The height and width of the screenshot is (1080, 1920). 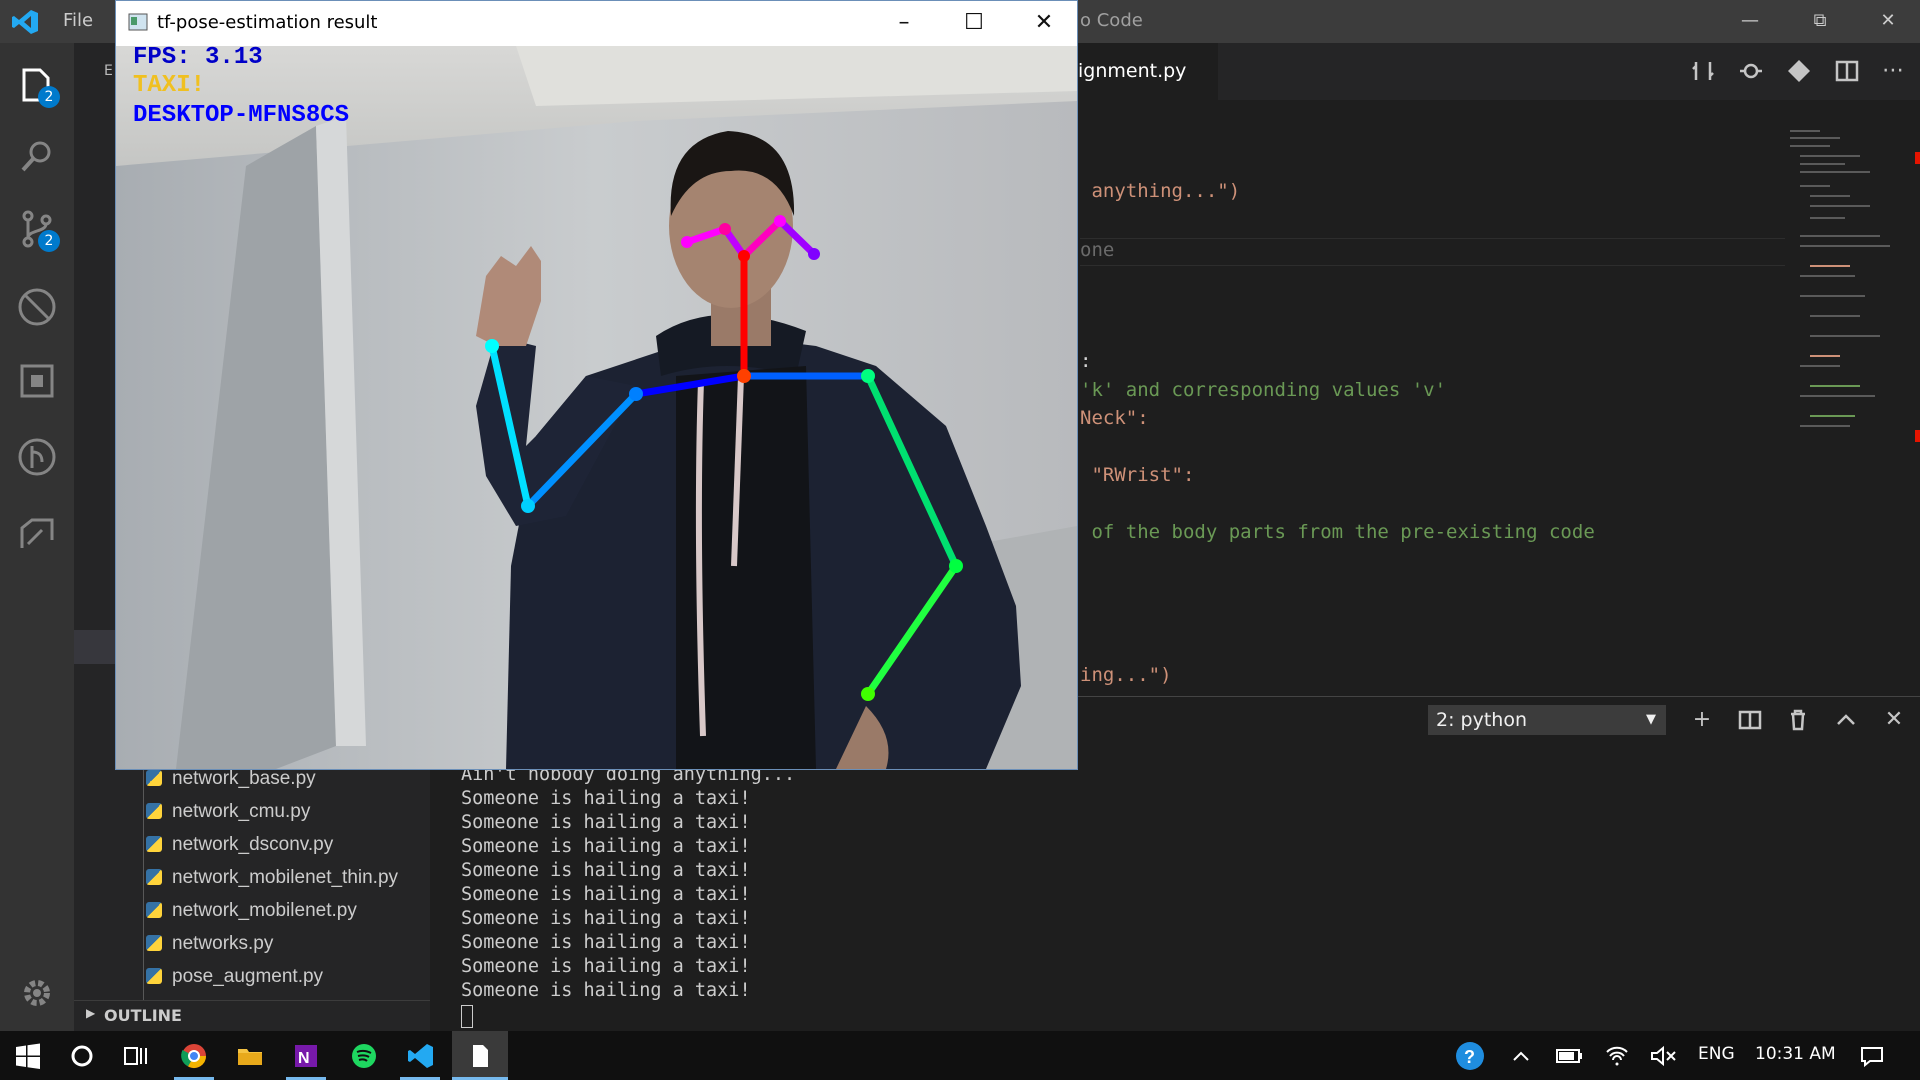 What do you see at coordinates (1888, 21) in the screenshot?
I see `close-button: ✕` at bounding box center [1888, 21].